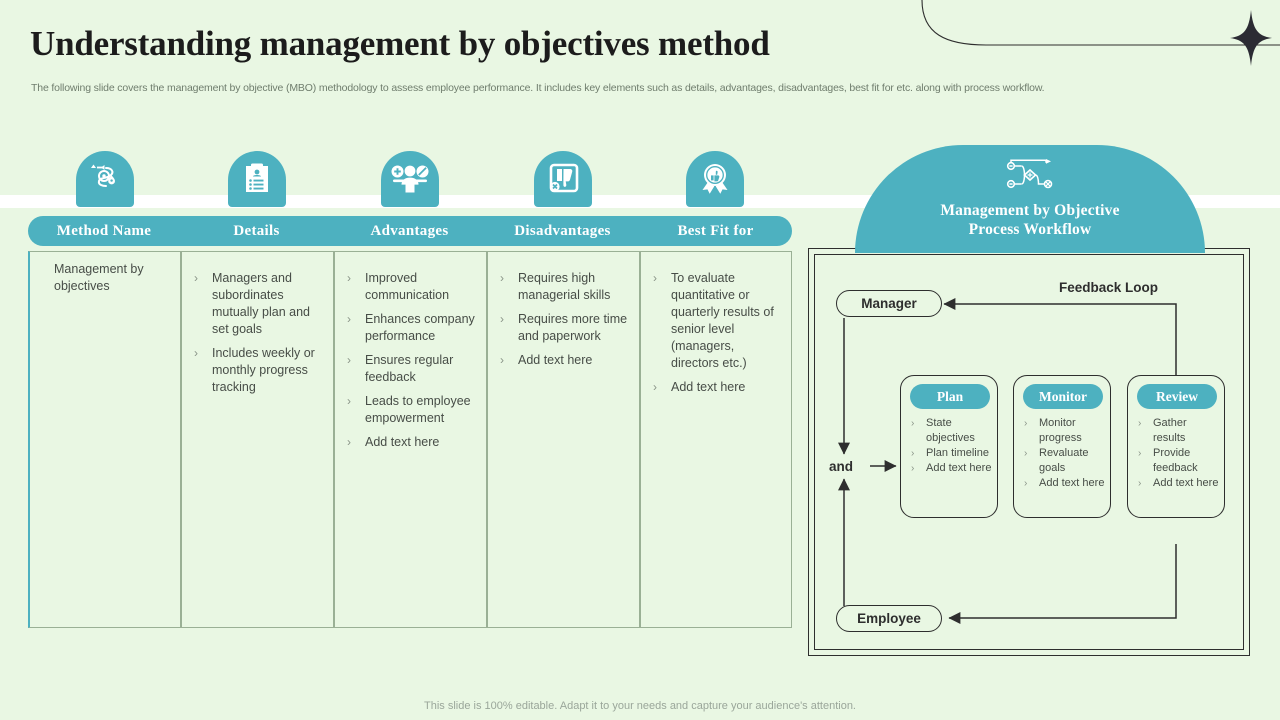  Describe the element at coordinates (950, 396) in the screenshot. I see `stage-title-plan: Plan` at that location.